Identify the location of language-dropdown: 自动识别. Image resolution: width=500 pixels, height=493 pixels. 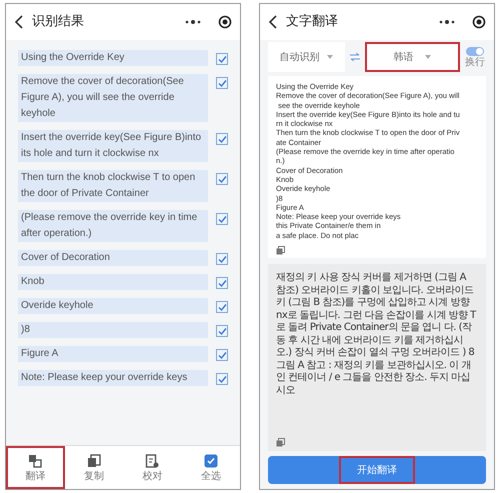
(306, 57).